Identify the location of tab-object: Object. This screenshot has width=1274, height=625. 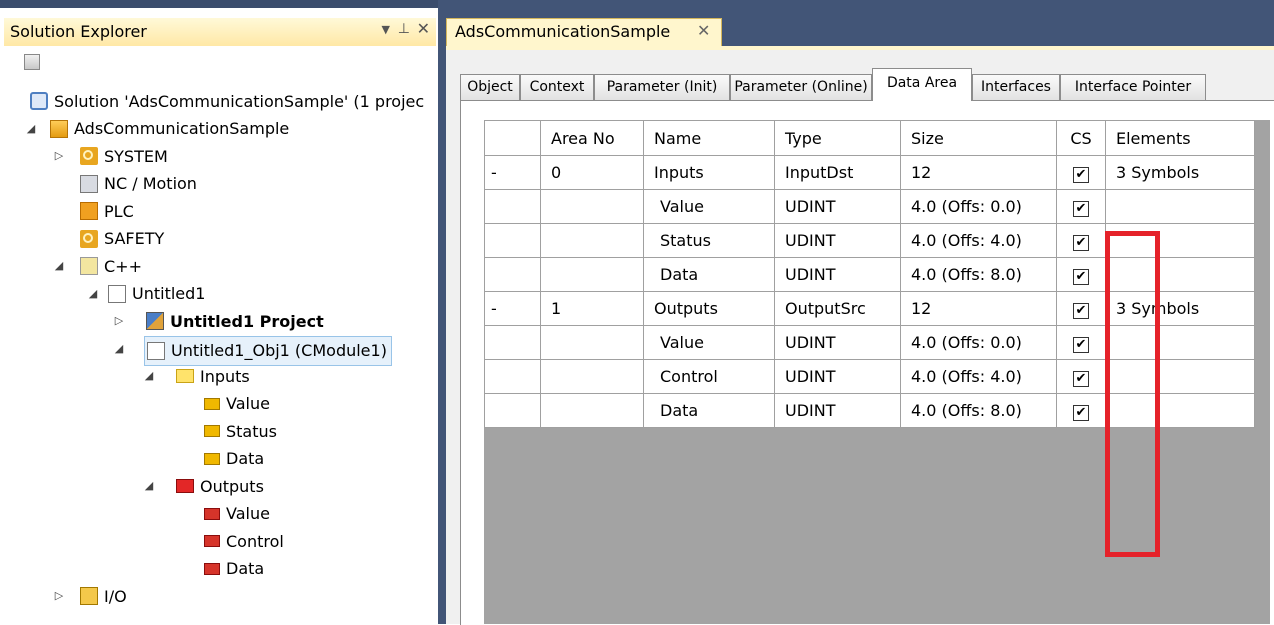
(490, 87).